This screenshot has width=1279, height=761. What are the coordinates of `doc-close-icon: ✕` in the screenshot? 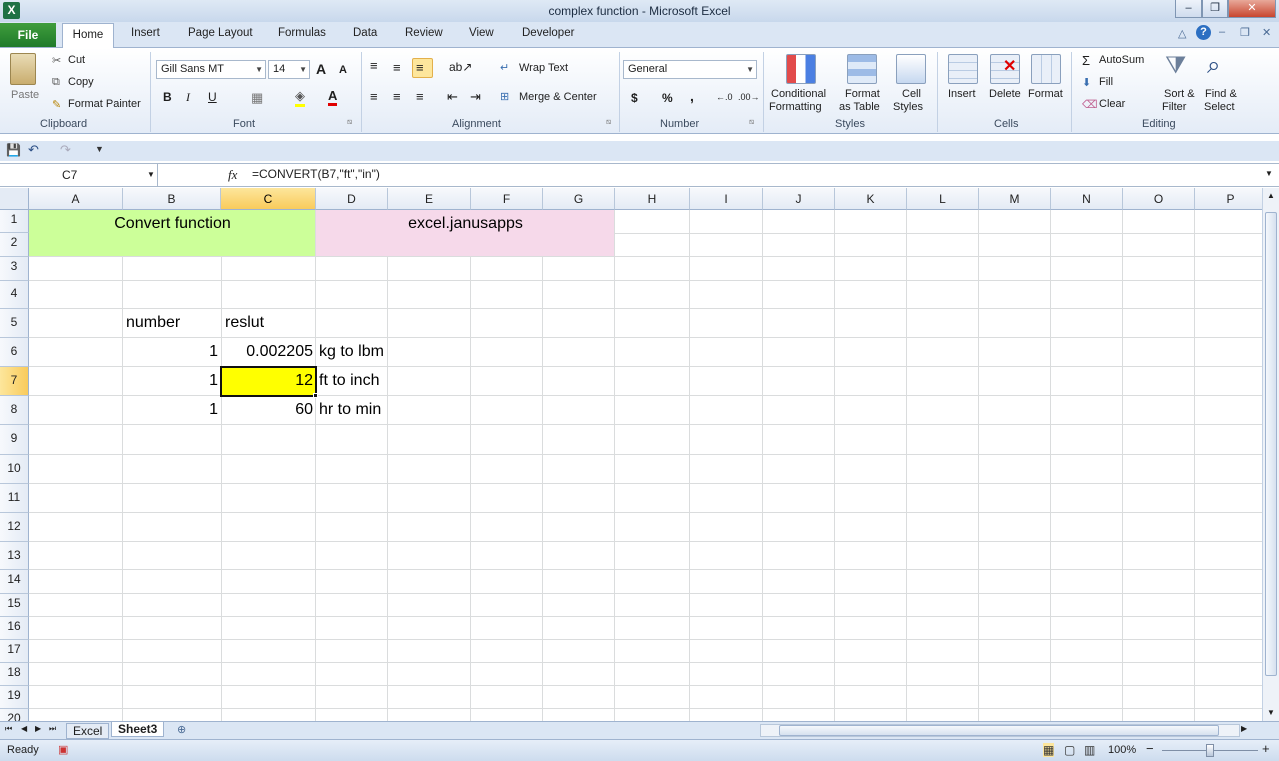 It's located at (1266, 32).